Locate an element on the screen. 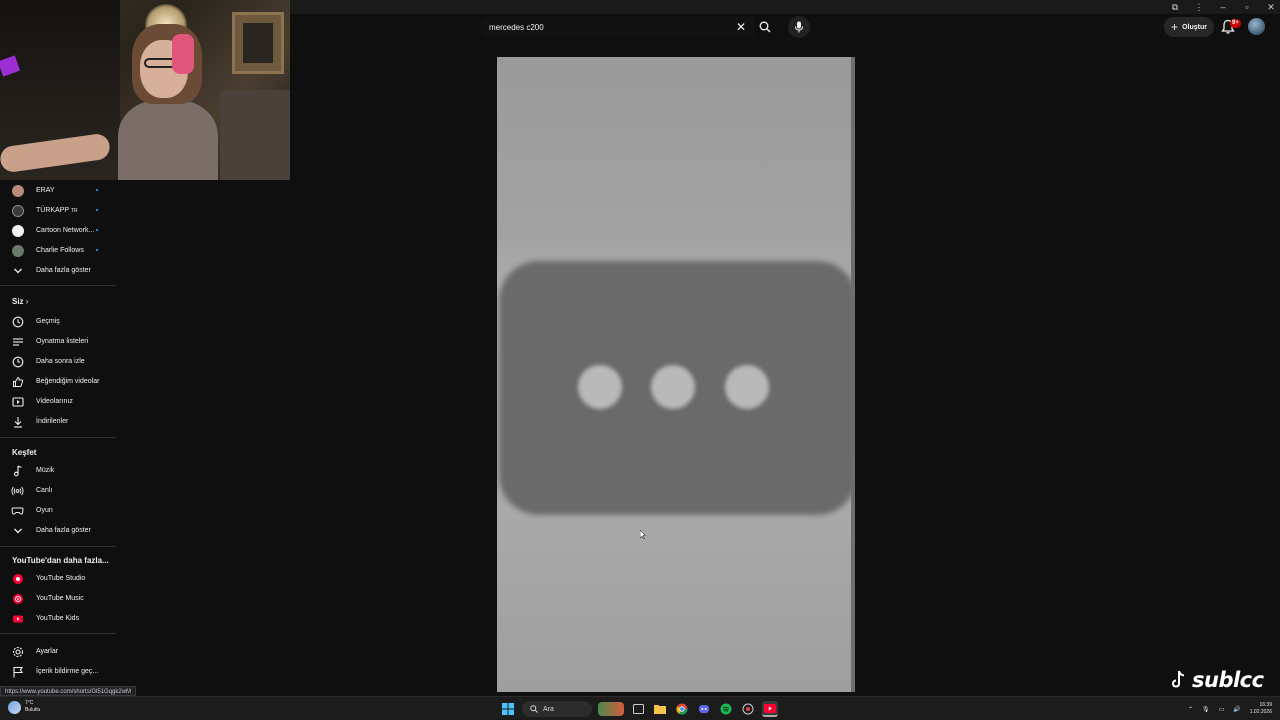 The width and height of the screenshot is (1280, 720). sidebar-item-label: Videolarınız is located at coordinates (54, 401).